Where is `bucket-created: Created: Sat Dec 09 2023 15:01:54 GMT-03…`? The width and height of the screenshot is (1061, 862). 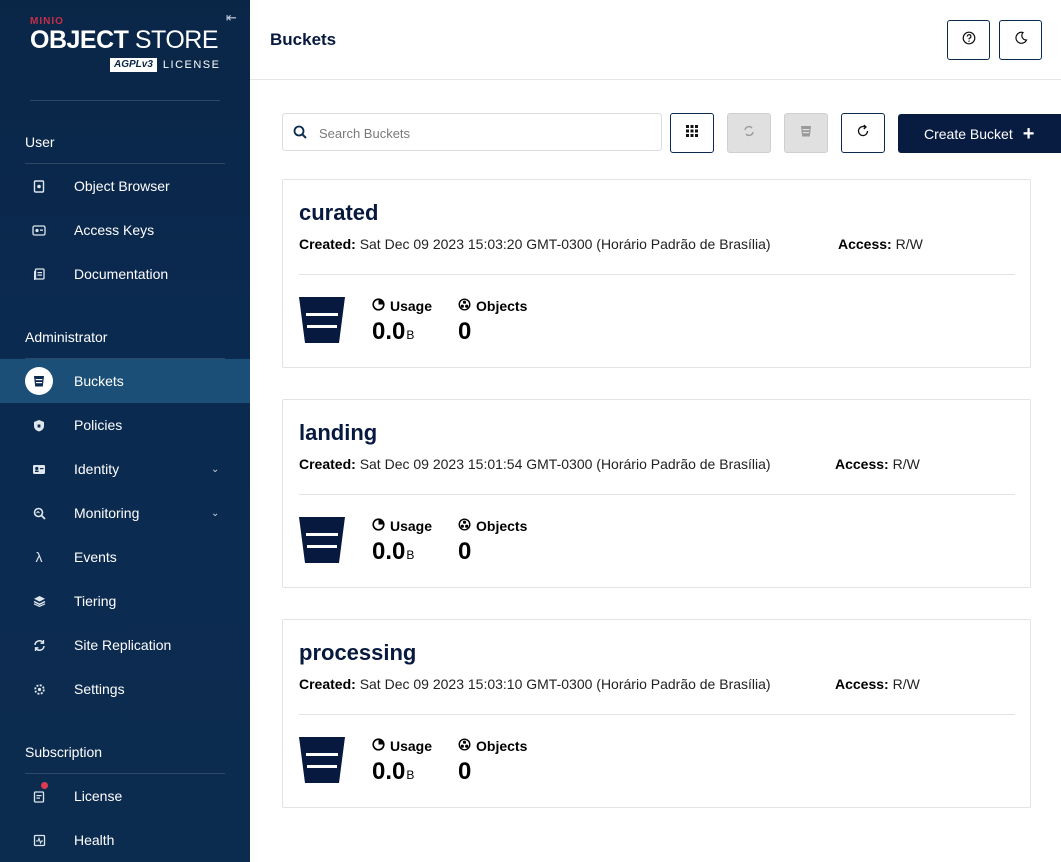
bucket-created: Created: Sat Dec 09 2023 15:01:54 GMT-03… is located at coordinates (535, 464).